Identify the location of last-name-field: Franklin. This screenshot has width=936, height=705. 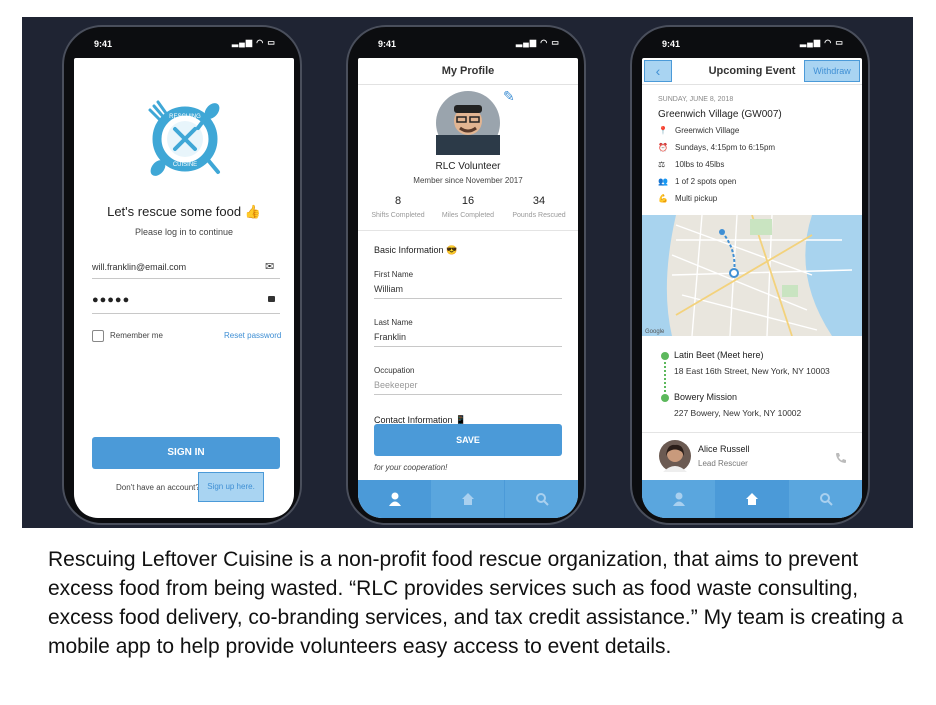
(390, 337).